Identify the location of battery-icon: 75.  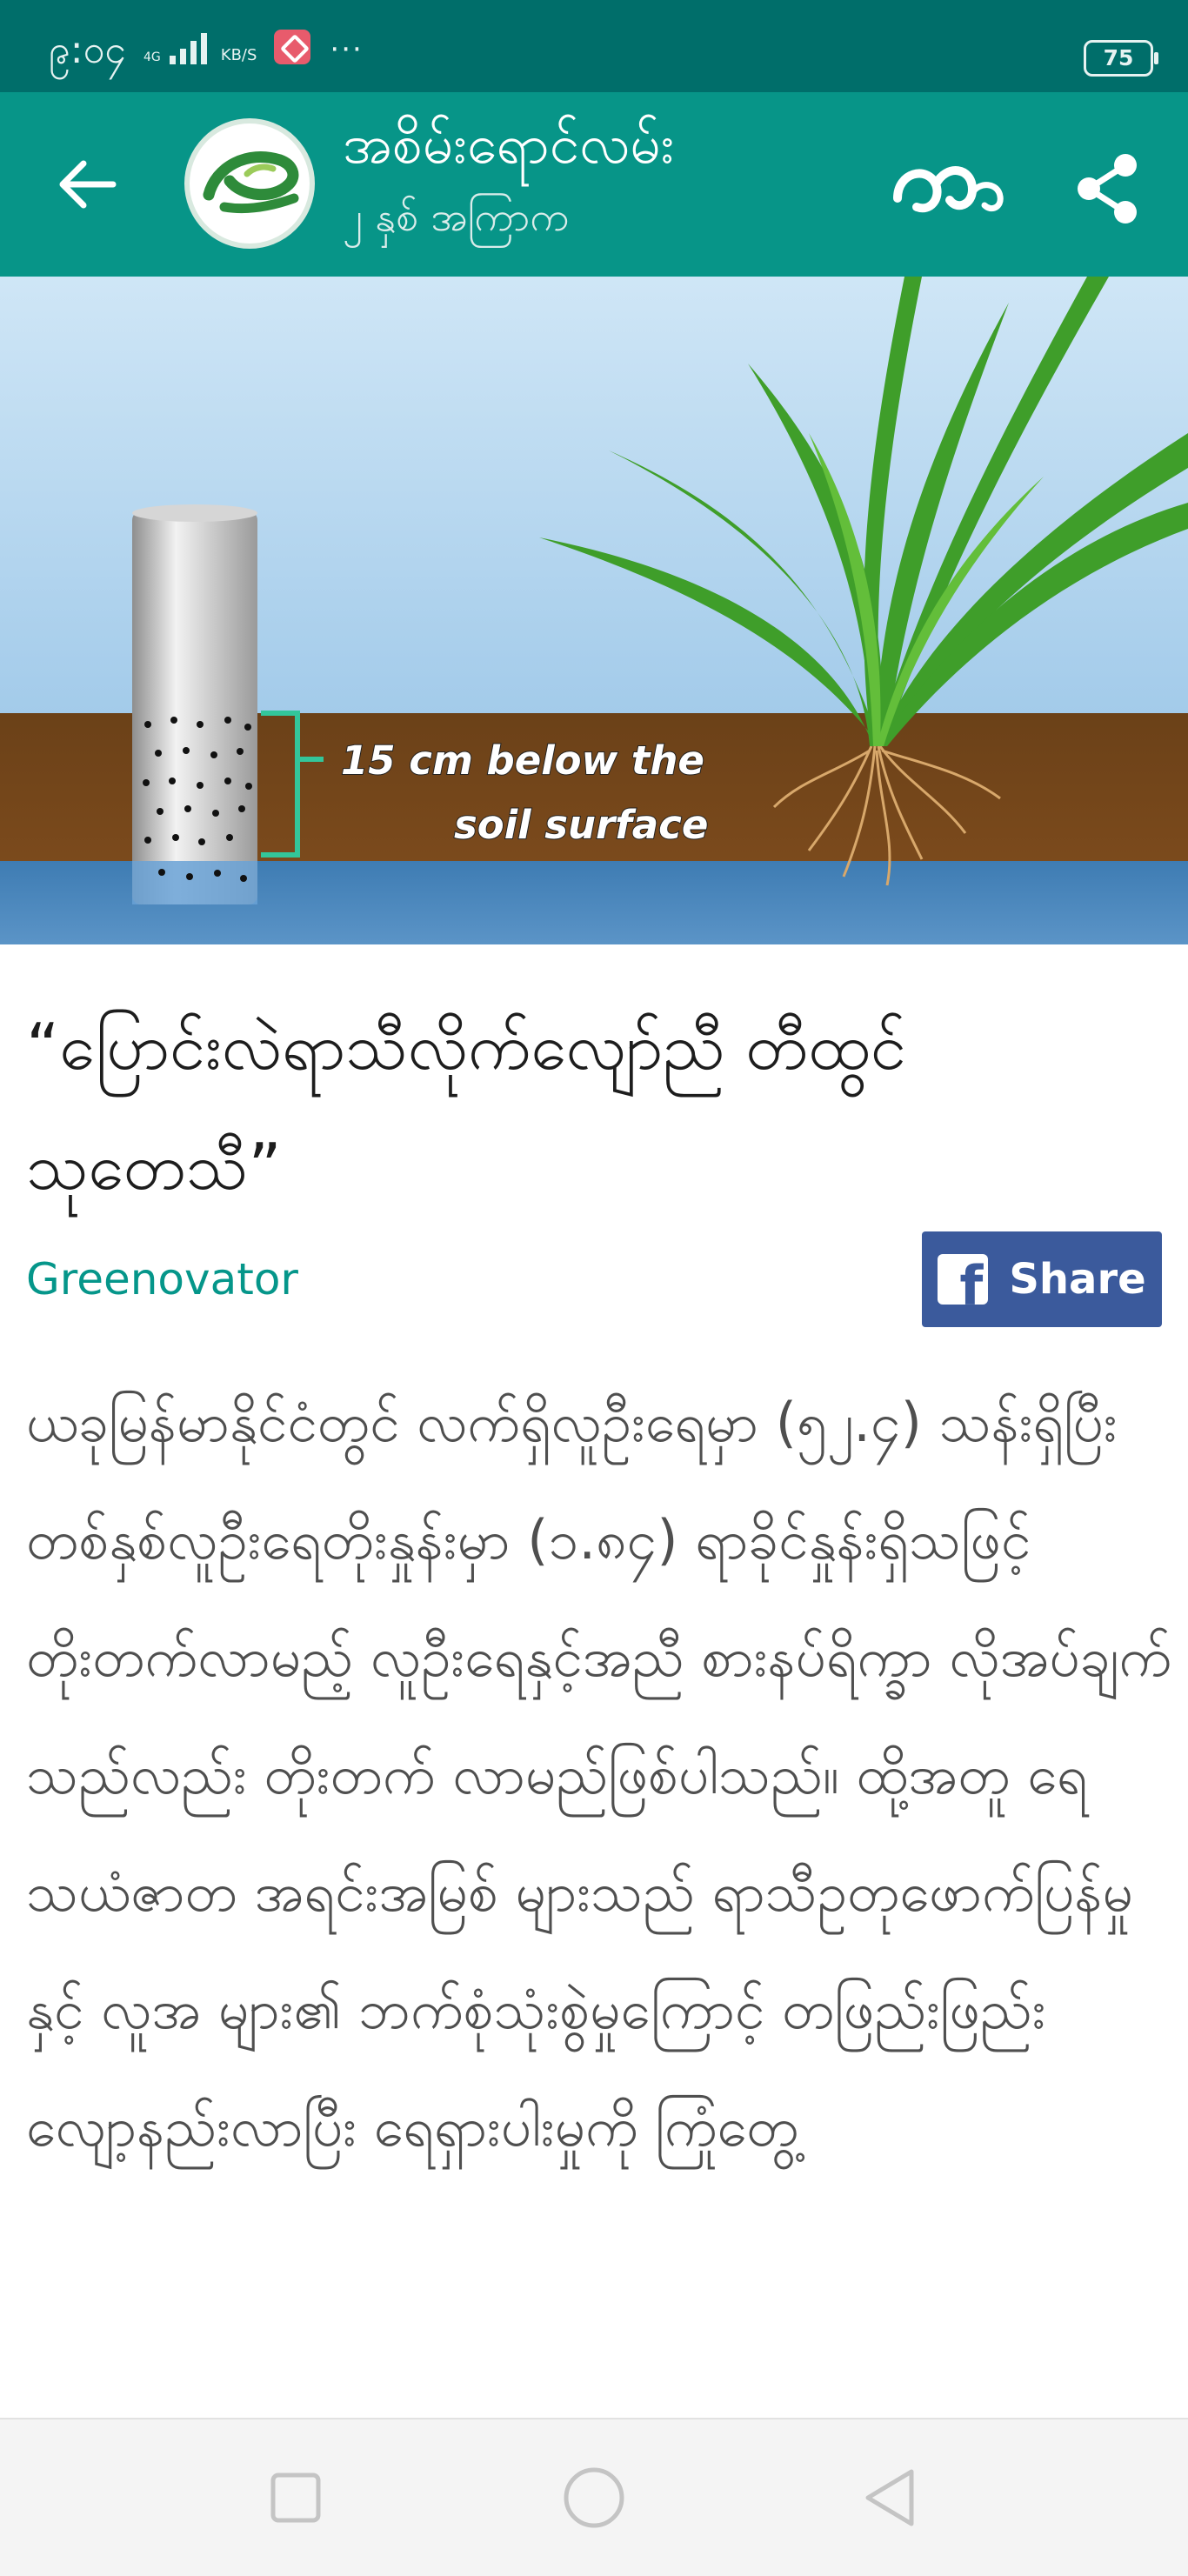
(1121, 59).